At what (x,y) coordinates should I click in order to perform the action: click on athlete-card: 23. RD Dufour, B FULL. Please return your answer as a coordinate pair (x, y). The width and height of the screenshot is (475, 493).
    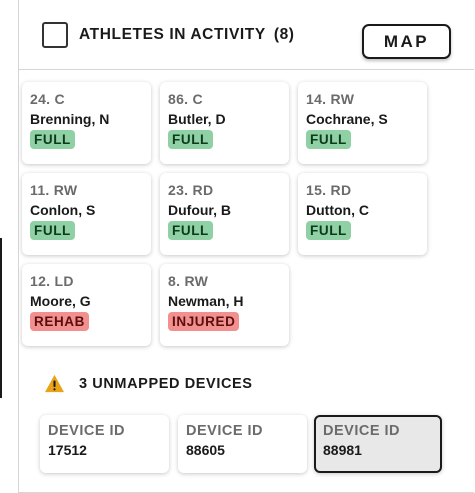
    Looking at the image, I should click on (224, 214).